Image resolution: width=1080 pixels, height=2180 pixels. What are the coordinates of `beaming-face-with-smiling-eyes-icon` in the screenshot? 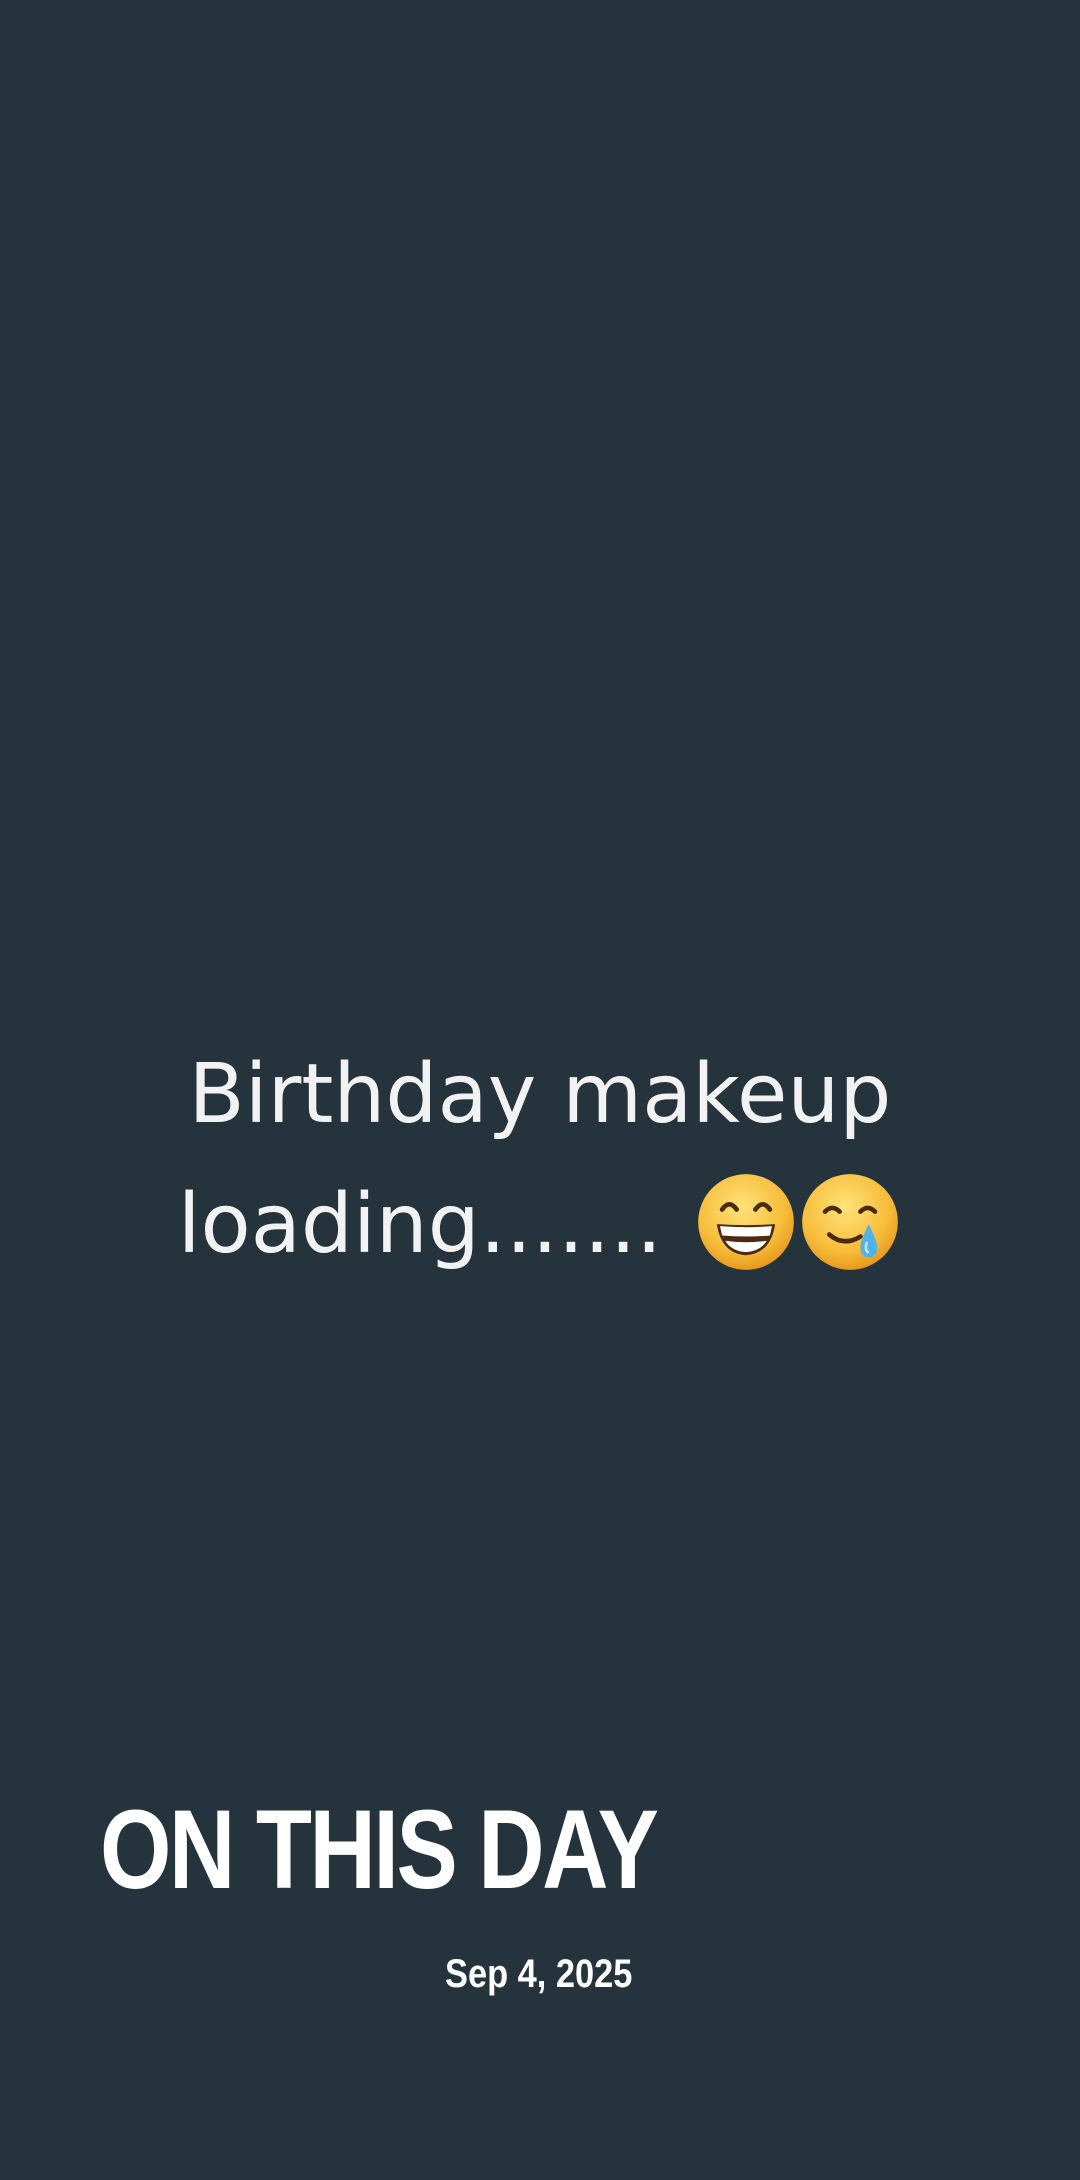 It's located at (746, 1222).